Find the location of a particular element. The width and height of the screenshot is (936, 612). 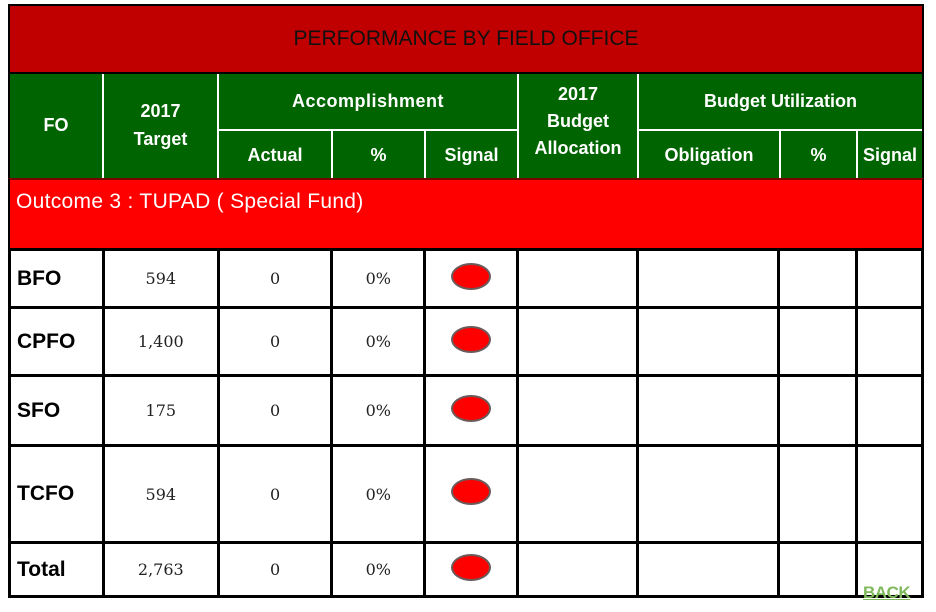

header-budget-allocation: 2017 Budget Allocation is located at coordinates (578, 126).